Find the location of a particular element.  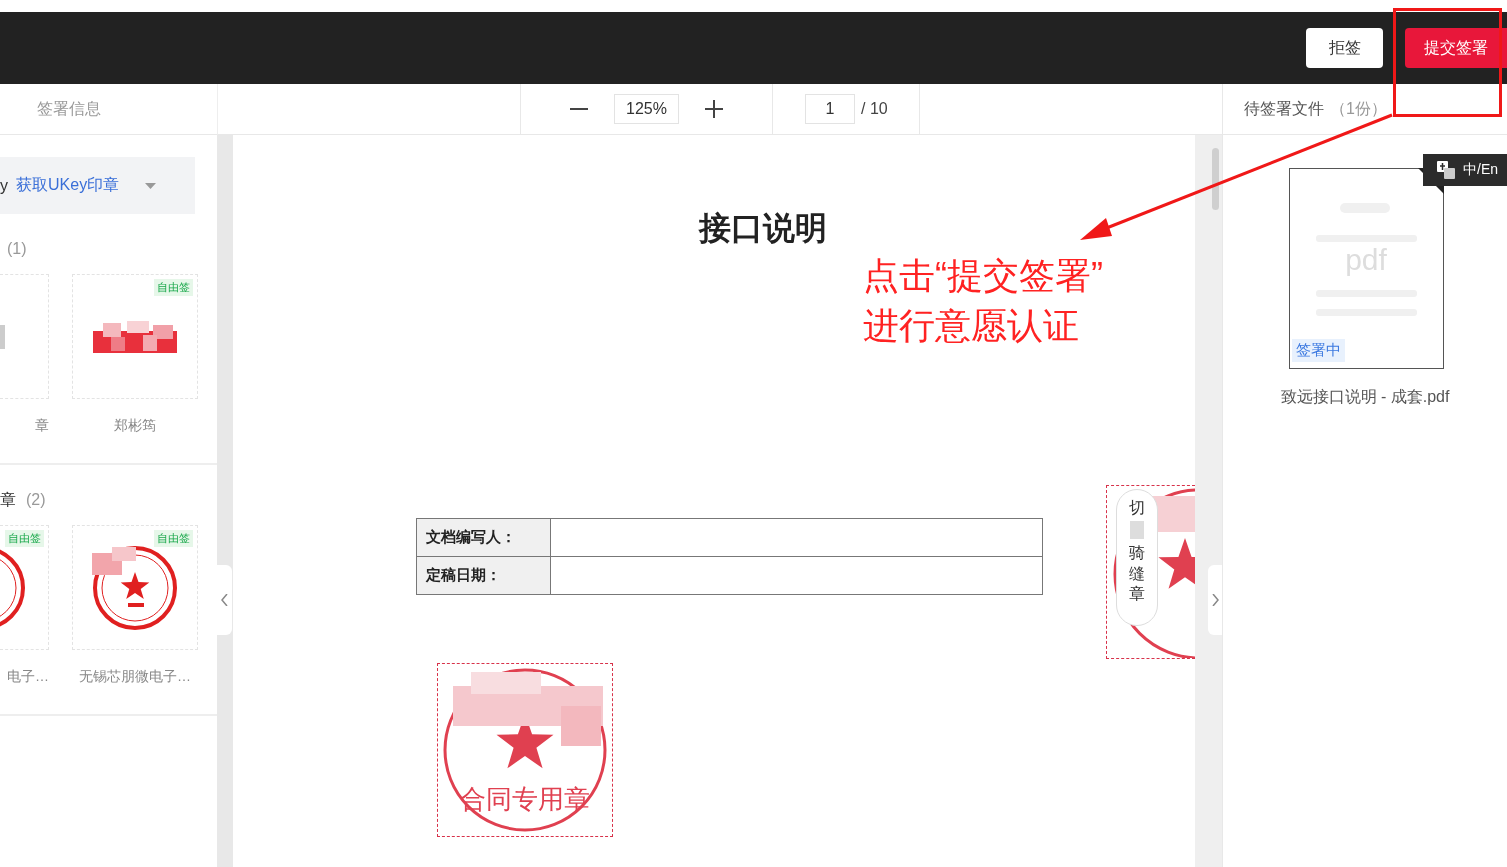

panel-title: 待签署文件 is located at coordinates (1284, 108).